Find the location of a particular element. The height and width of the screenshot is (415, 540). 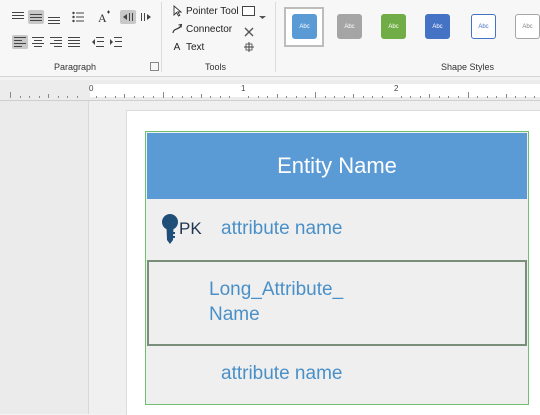

attribute-name-line2: Name is located at coordinates (234, 314).